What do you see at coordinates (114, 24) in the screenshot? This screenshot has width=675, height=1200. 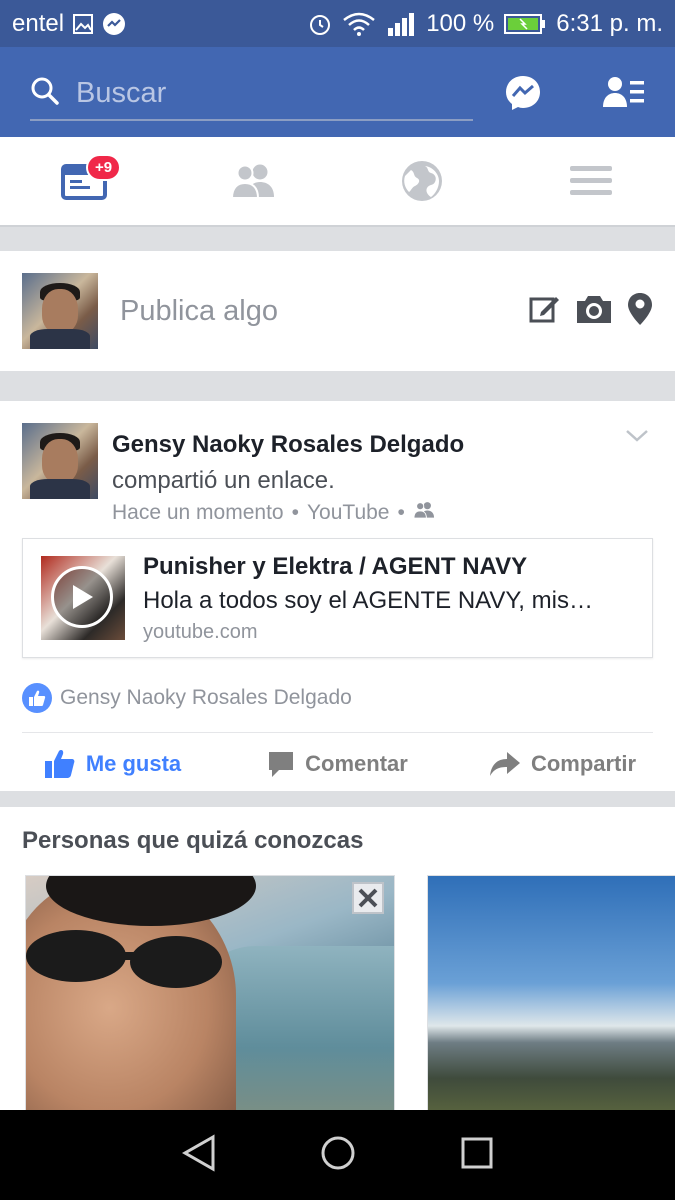 I see `messenger-notification-icon` at bounding box center [114, 24].